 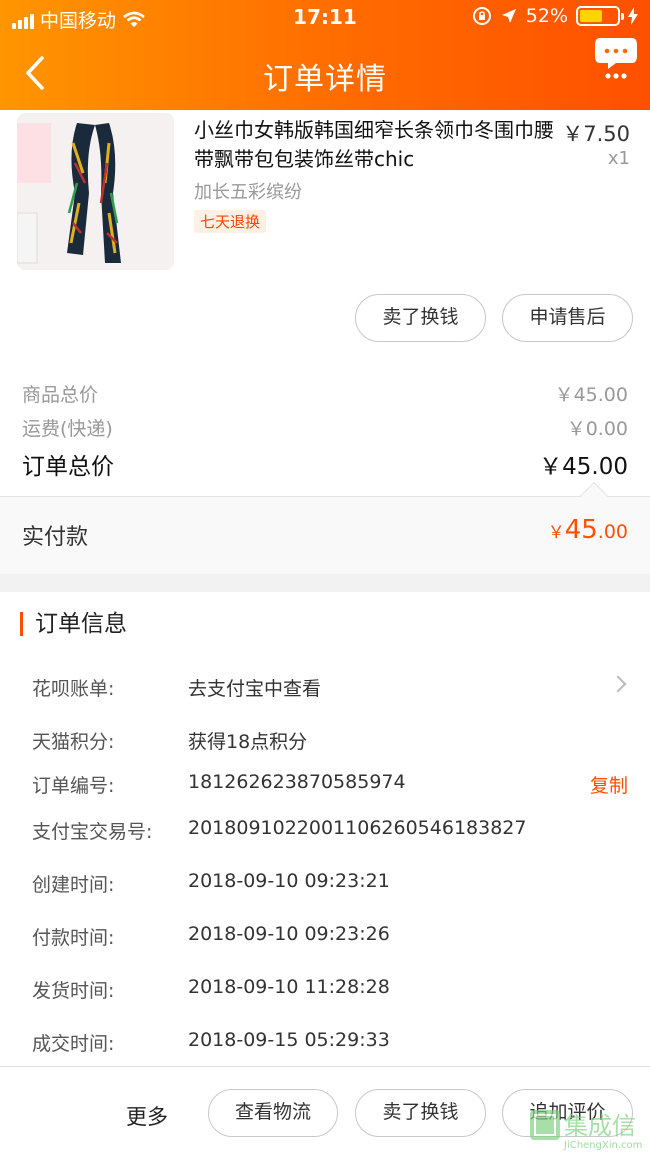 I want to click on goods-total-label: 商品总价, so click(x=60, y=395).